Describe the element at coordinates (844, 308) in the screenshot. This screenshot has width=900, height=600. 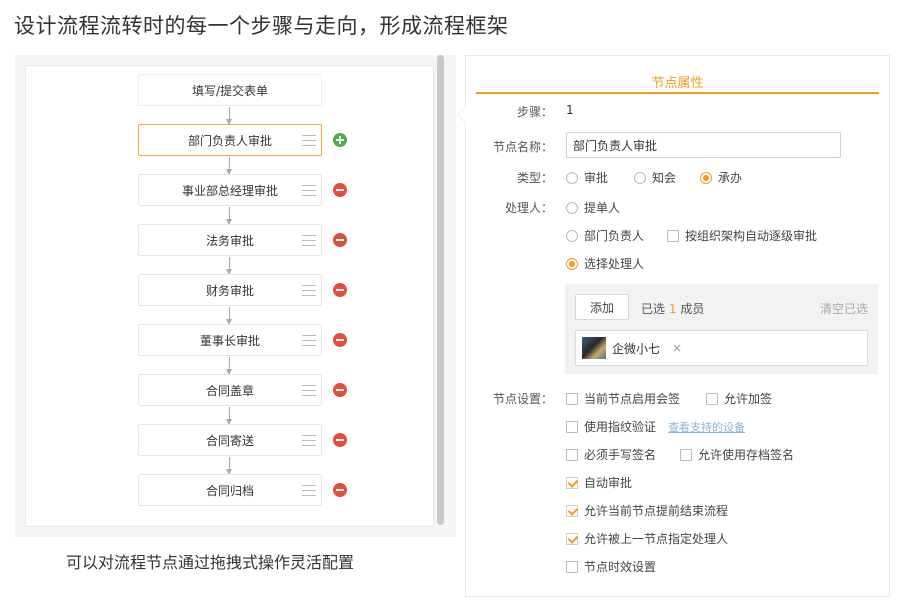
I see `clear-selected-link: 清空已选` at that location.